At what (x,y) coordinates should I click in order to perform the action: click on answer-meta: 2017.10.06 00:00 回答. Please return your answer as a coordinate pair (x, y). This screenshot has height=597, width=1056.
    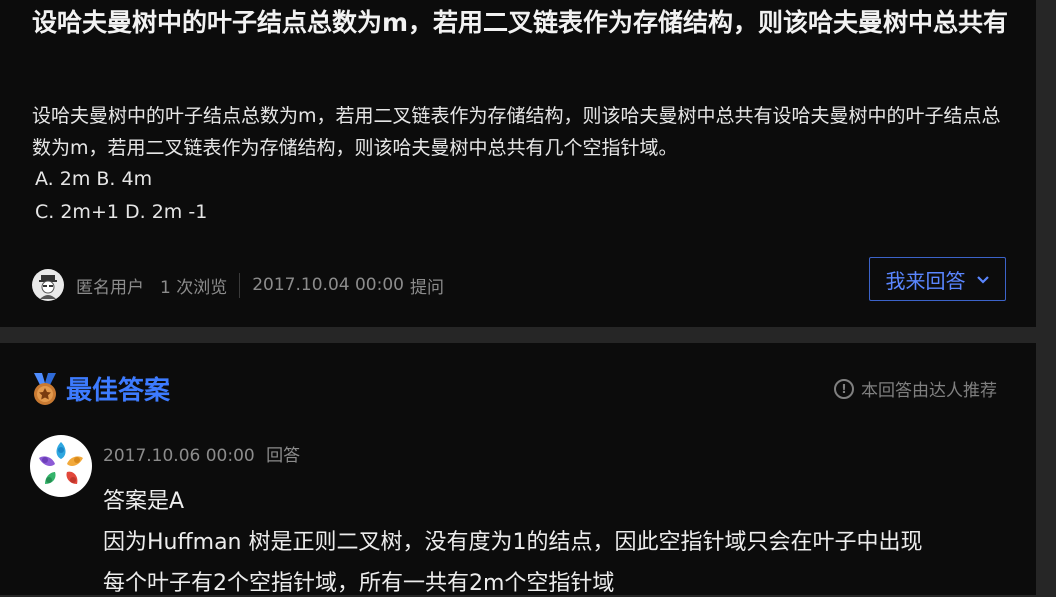
    Looking at the image, I should click on (201, 453).